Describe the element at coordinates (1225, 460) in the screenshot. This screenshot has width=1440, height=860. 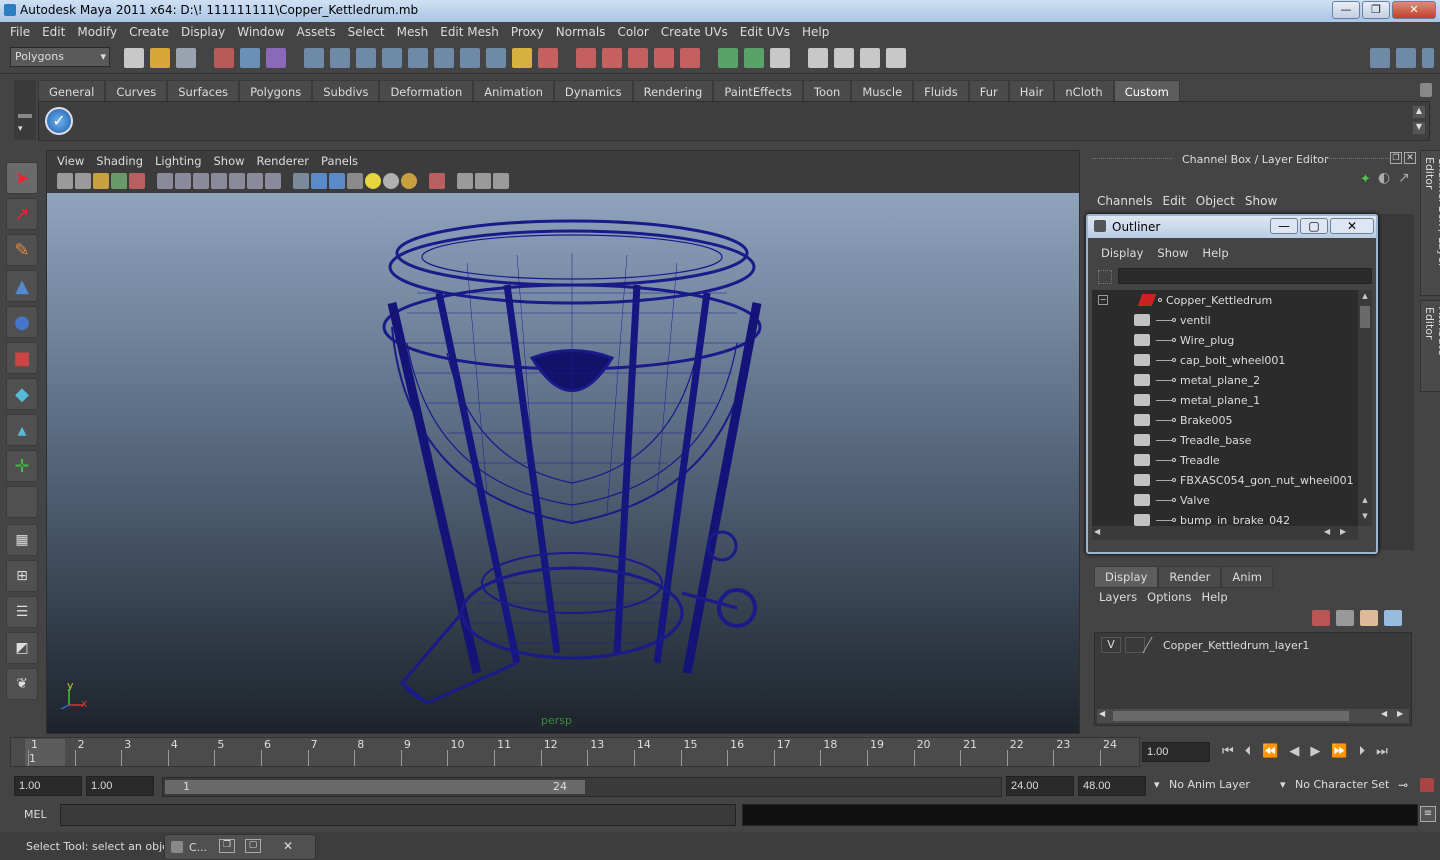
I see `outliner-item: Treadle` at that location.